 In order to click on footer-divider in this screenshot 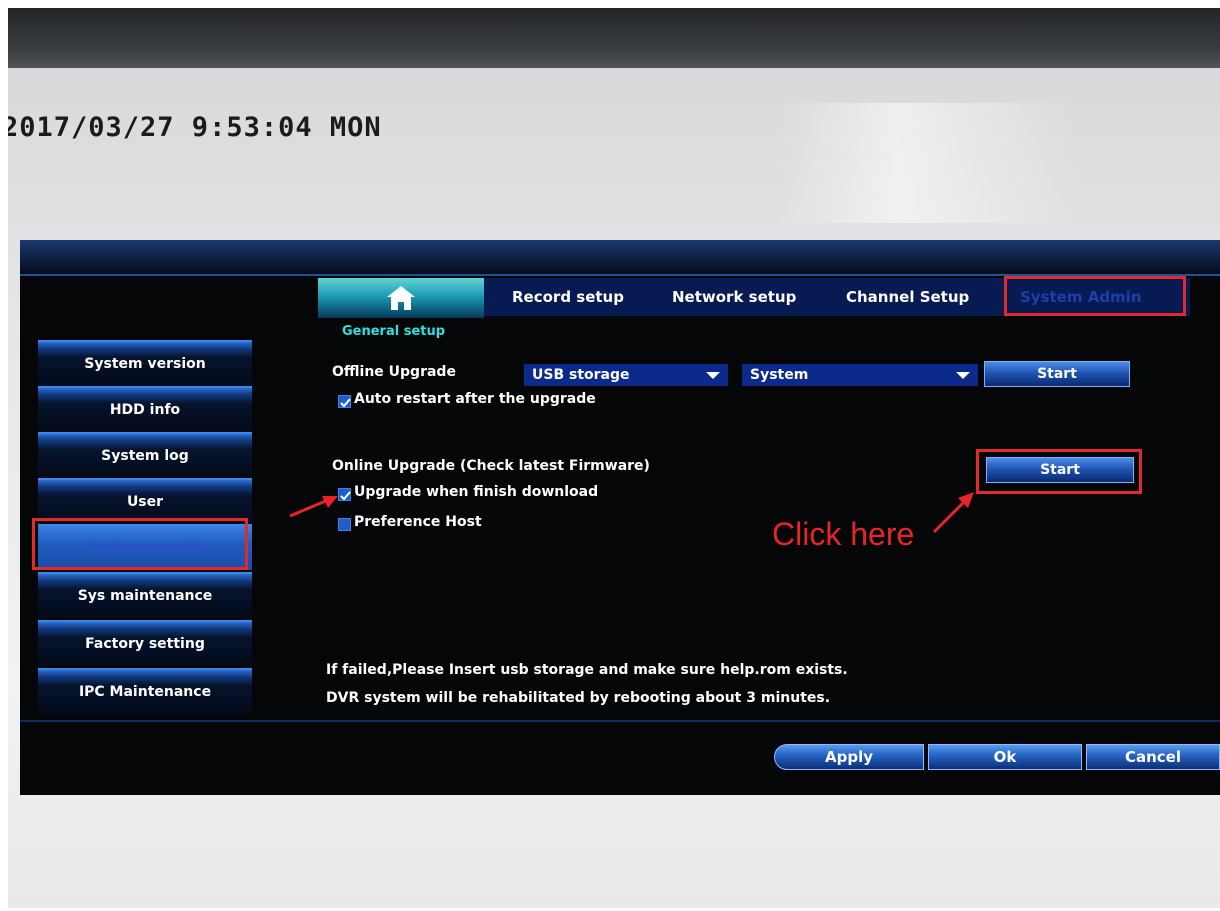, I will do `click(620, 721)`.